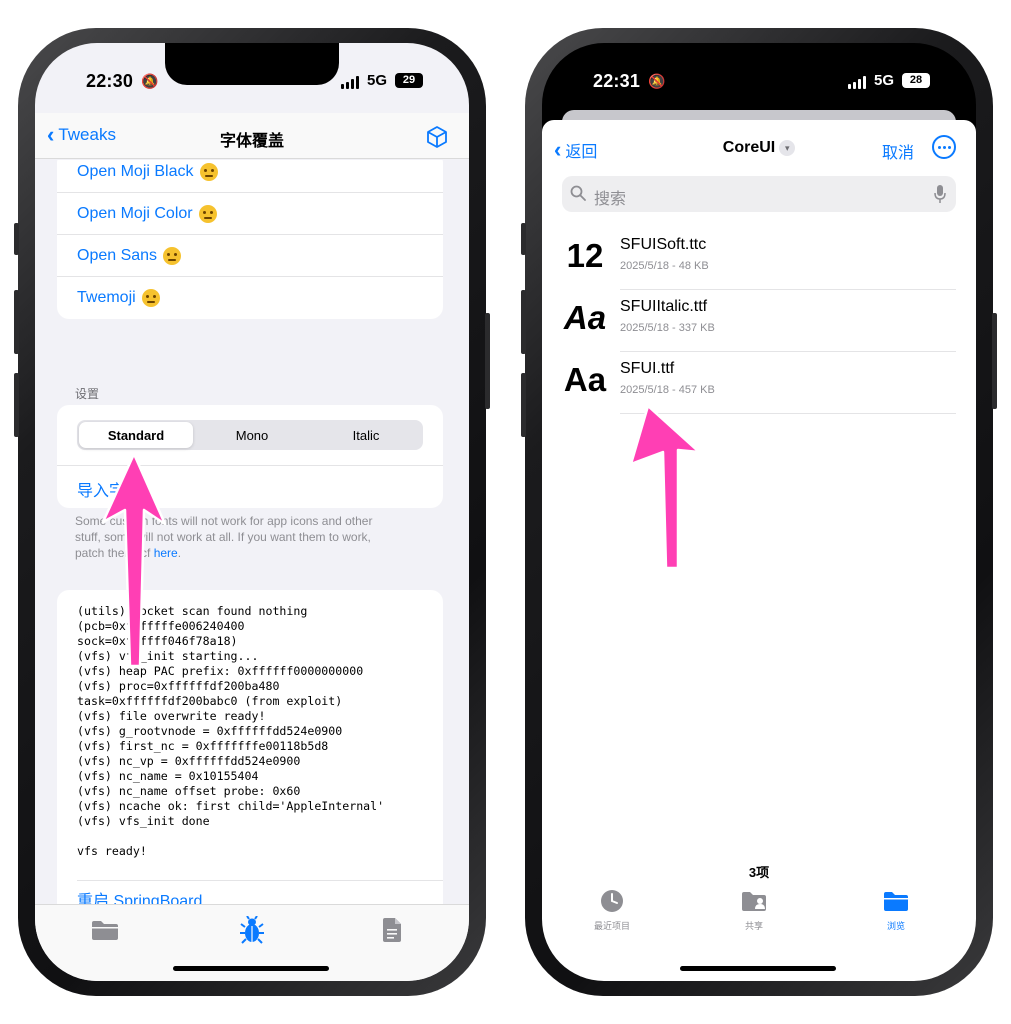 This screenshot has height=1024, width=1011. Describe the element at coordinates (210, 701) in the screenshot. I see `log-line: task=0xffffffdf200babc0 (from exploit)` at that location.